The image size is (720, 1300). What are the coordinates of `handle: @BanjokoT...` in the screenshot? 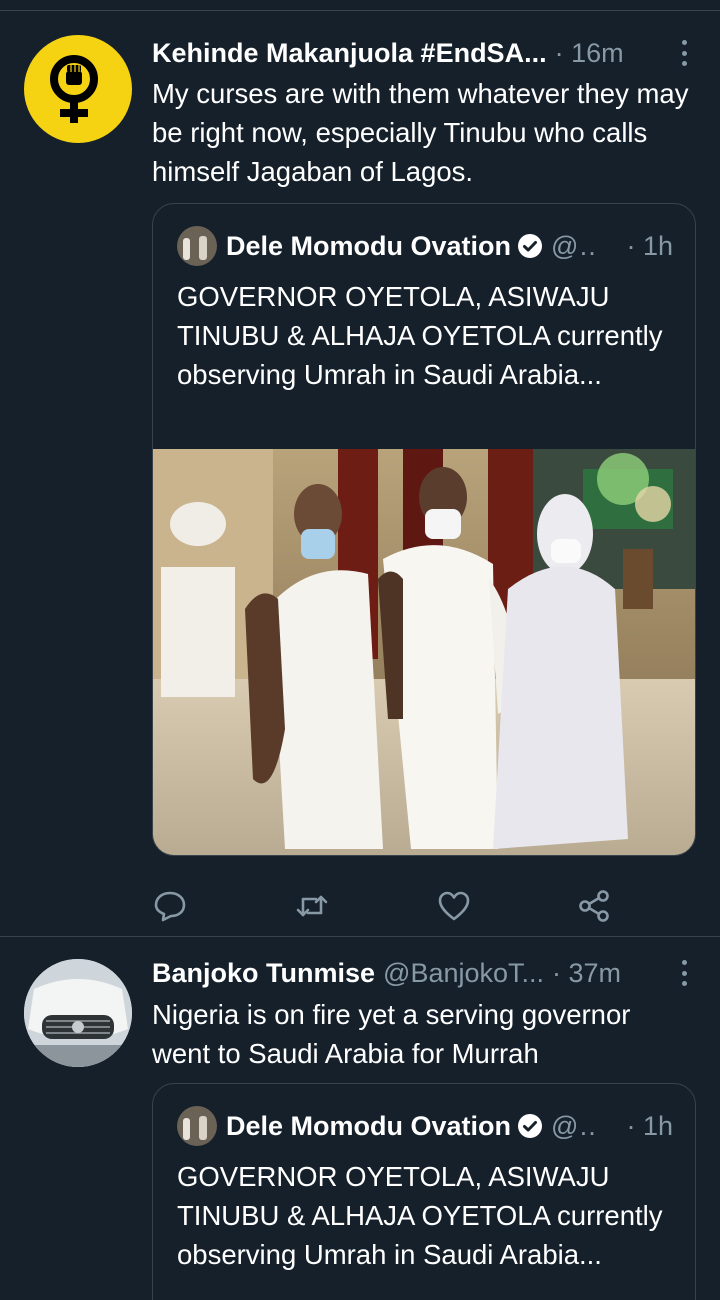 It's located at (463, 973).